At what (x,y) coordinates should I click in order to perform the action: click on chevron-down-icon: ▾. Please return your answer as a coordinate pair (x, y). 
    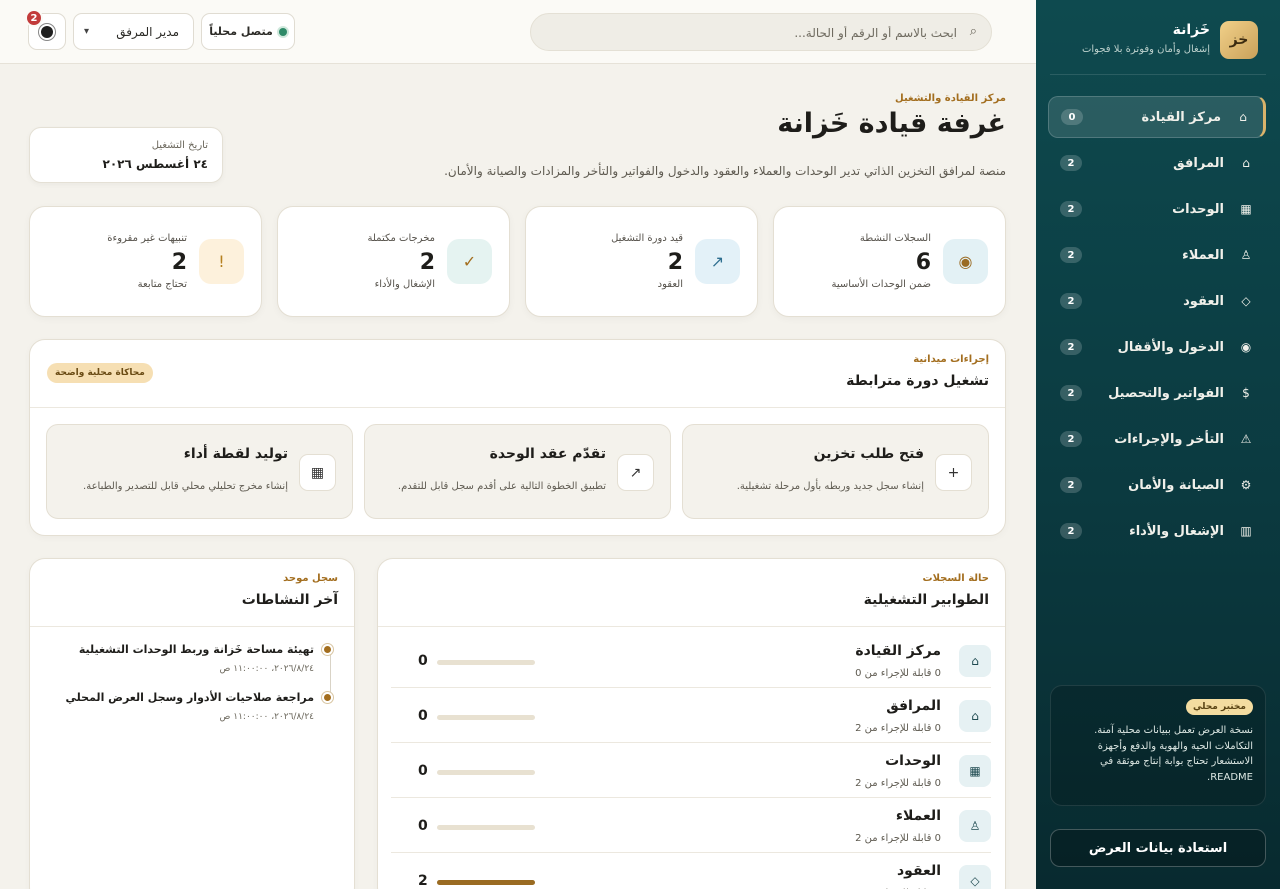
    Looking at the image, I should click on (87, 31).